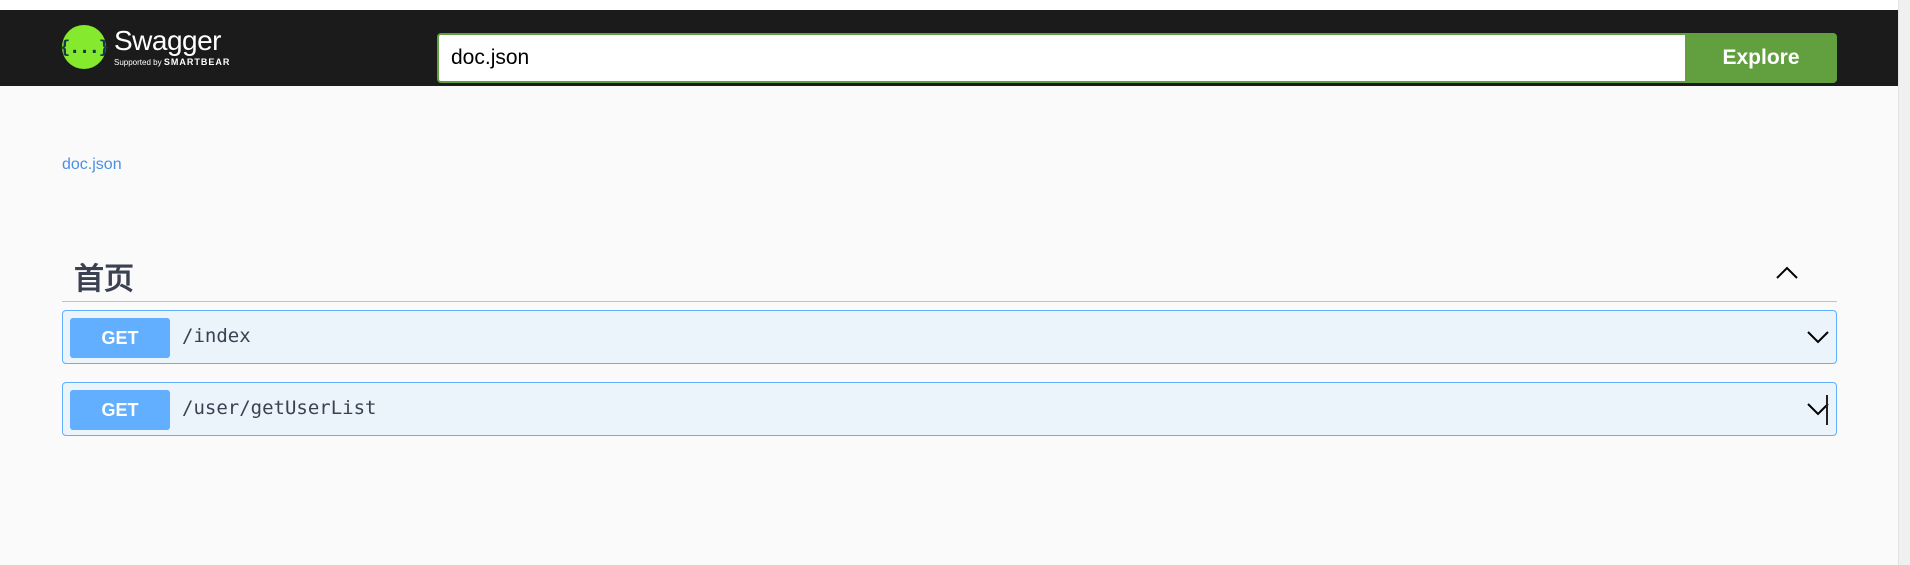  What do you see at coordinates (949, 272) in the screenshot?
I see `tag-section-header: 首页` at bounding box center [949, 272].